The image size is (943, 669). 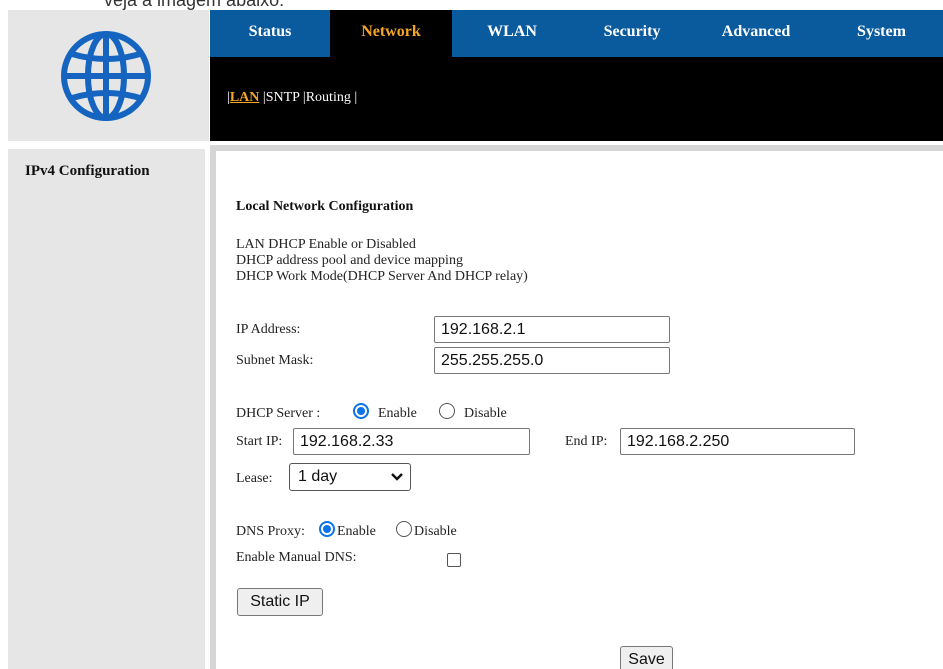 What do you see at coordinates (737, 441) in the screenshot?
I see `end-ip-input: 192.168.2.250` at bounding box center [737, 441].